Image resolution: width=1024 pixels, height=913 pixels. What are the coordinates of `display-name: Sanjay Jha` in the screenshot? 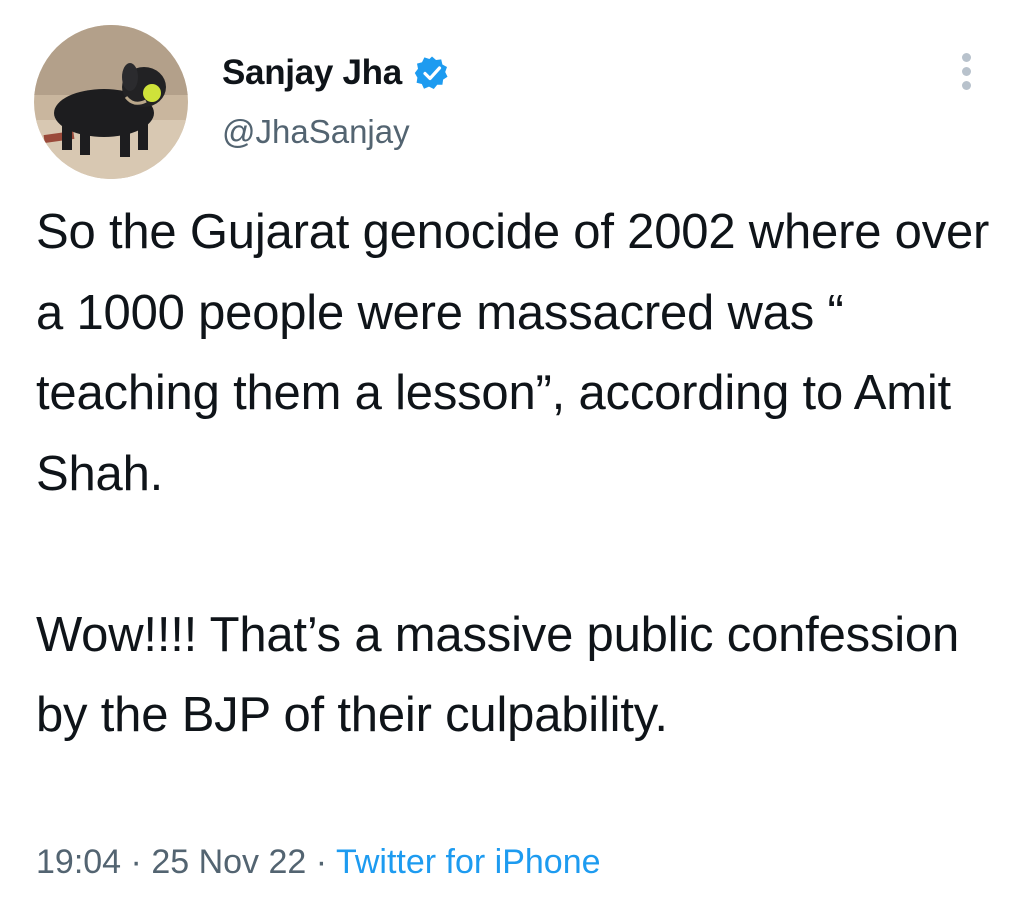 It's located at (312, 73).